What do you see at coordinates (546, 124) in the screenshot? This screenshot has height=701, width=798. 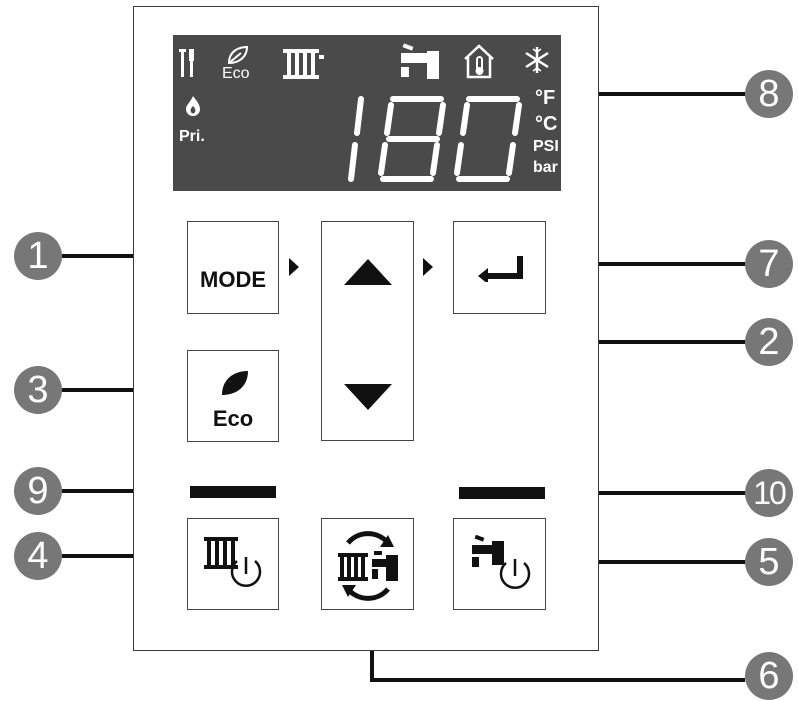 I see `unit-celsius: °C` at bounding box center [546, 124].